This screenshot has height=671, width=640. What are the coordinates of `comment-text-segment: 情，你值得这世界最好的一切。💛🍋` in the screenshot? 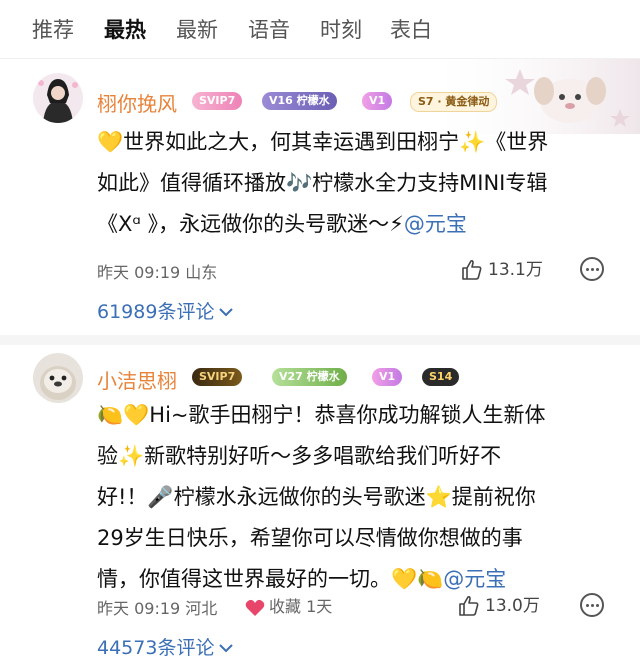 It's located at (270, 579).